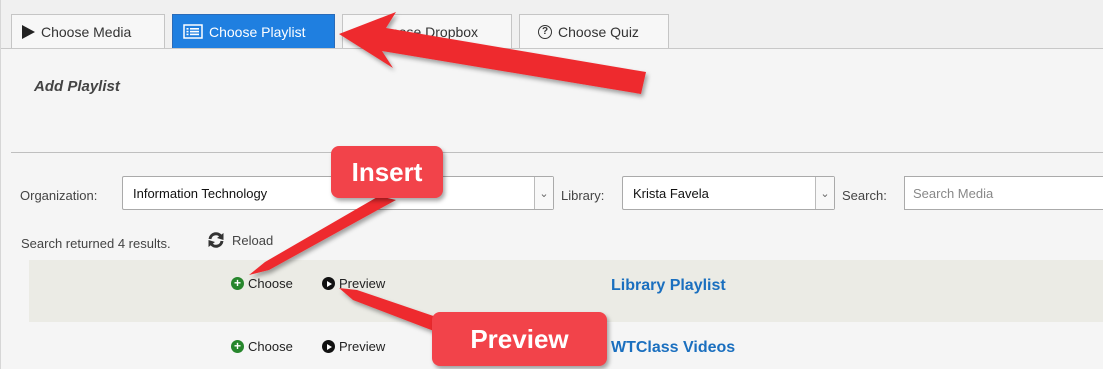  Describe the element at coordinates (583, 195) in the screenshot. I see `library-label: Library:` at that location.